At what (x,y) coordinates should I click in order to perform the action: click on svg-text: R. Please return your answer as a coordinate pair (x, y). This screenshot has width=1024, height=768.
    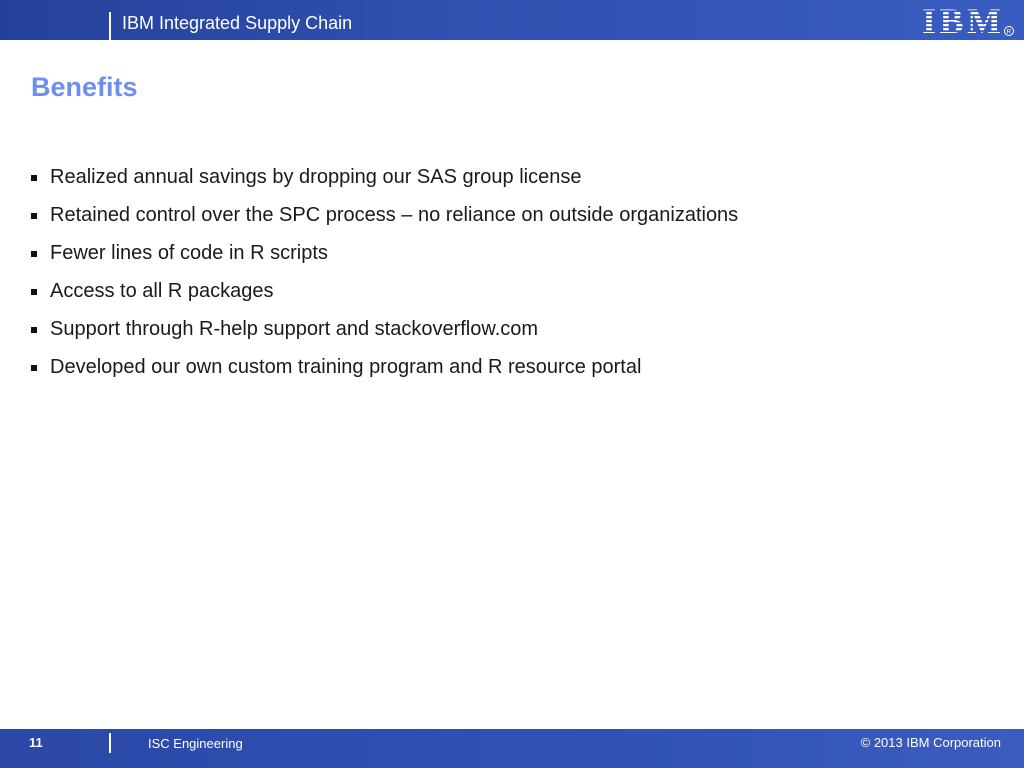
    Looking at the image, I should click on (1009, 32).